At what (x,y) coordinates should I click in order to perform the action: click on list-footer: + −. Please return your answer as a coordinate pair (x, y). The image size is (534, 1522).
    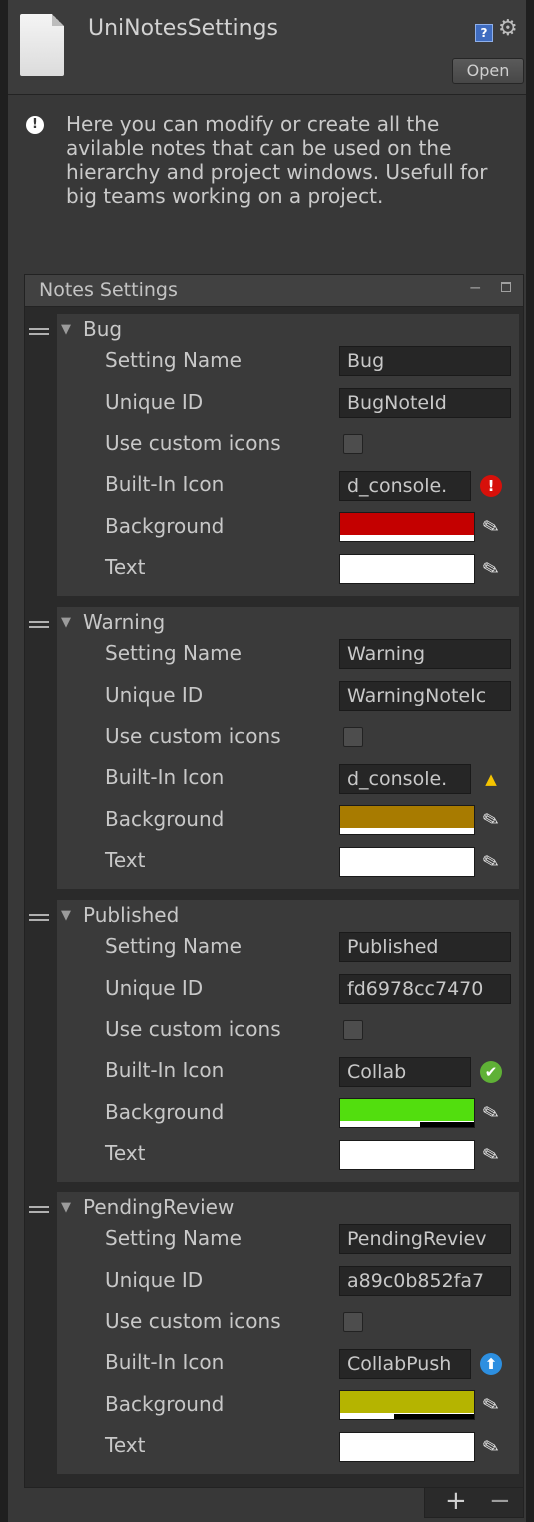
    Looking at the image, I should click on (474, 1502).